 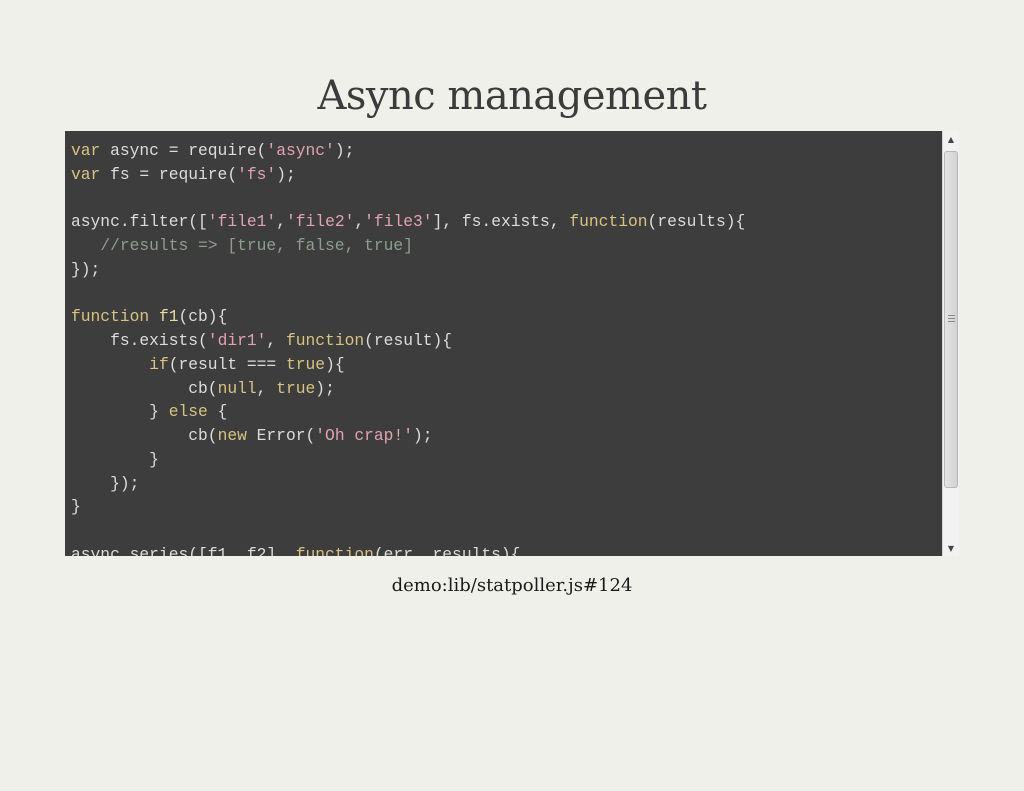 What do you see at coordinates (183, 550) in the screenshot?
I see `code-token-plain: async.series([f1, f2],` at bounding box center [183, 550].